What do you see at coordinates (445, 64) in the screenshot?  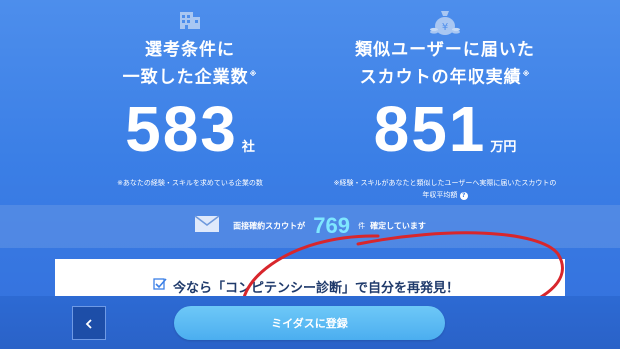 I see `stat-title: 類似ユーザーに届いた スカウトの年収実績※` at bounding box center [445, 64].